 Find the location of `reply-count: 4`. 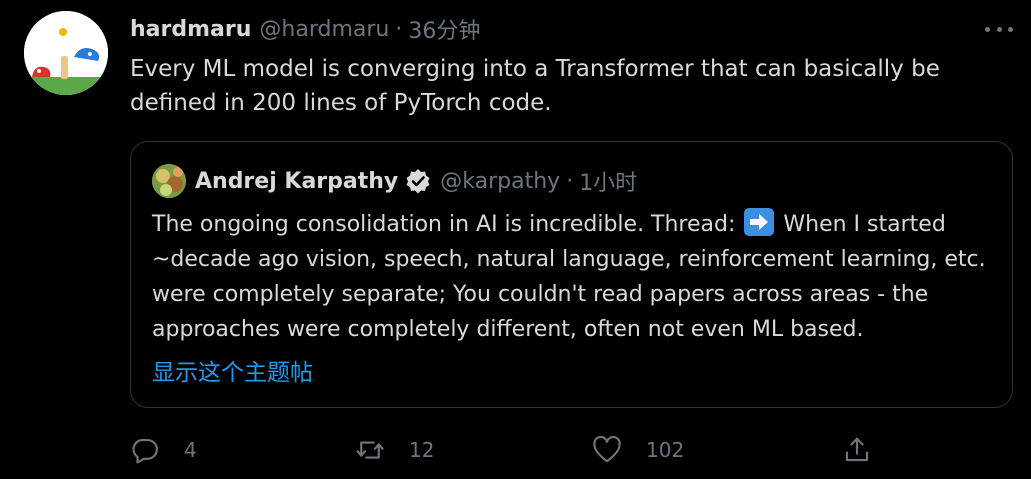

reply-count: 4 is located at coordinates (190, 450).